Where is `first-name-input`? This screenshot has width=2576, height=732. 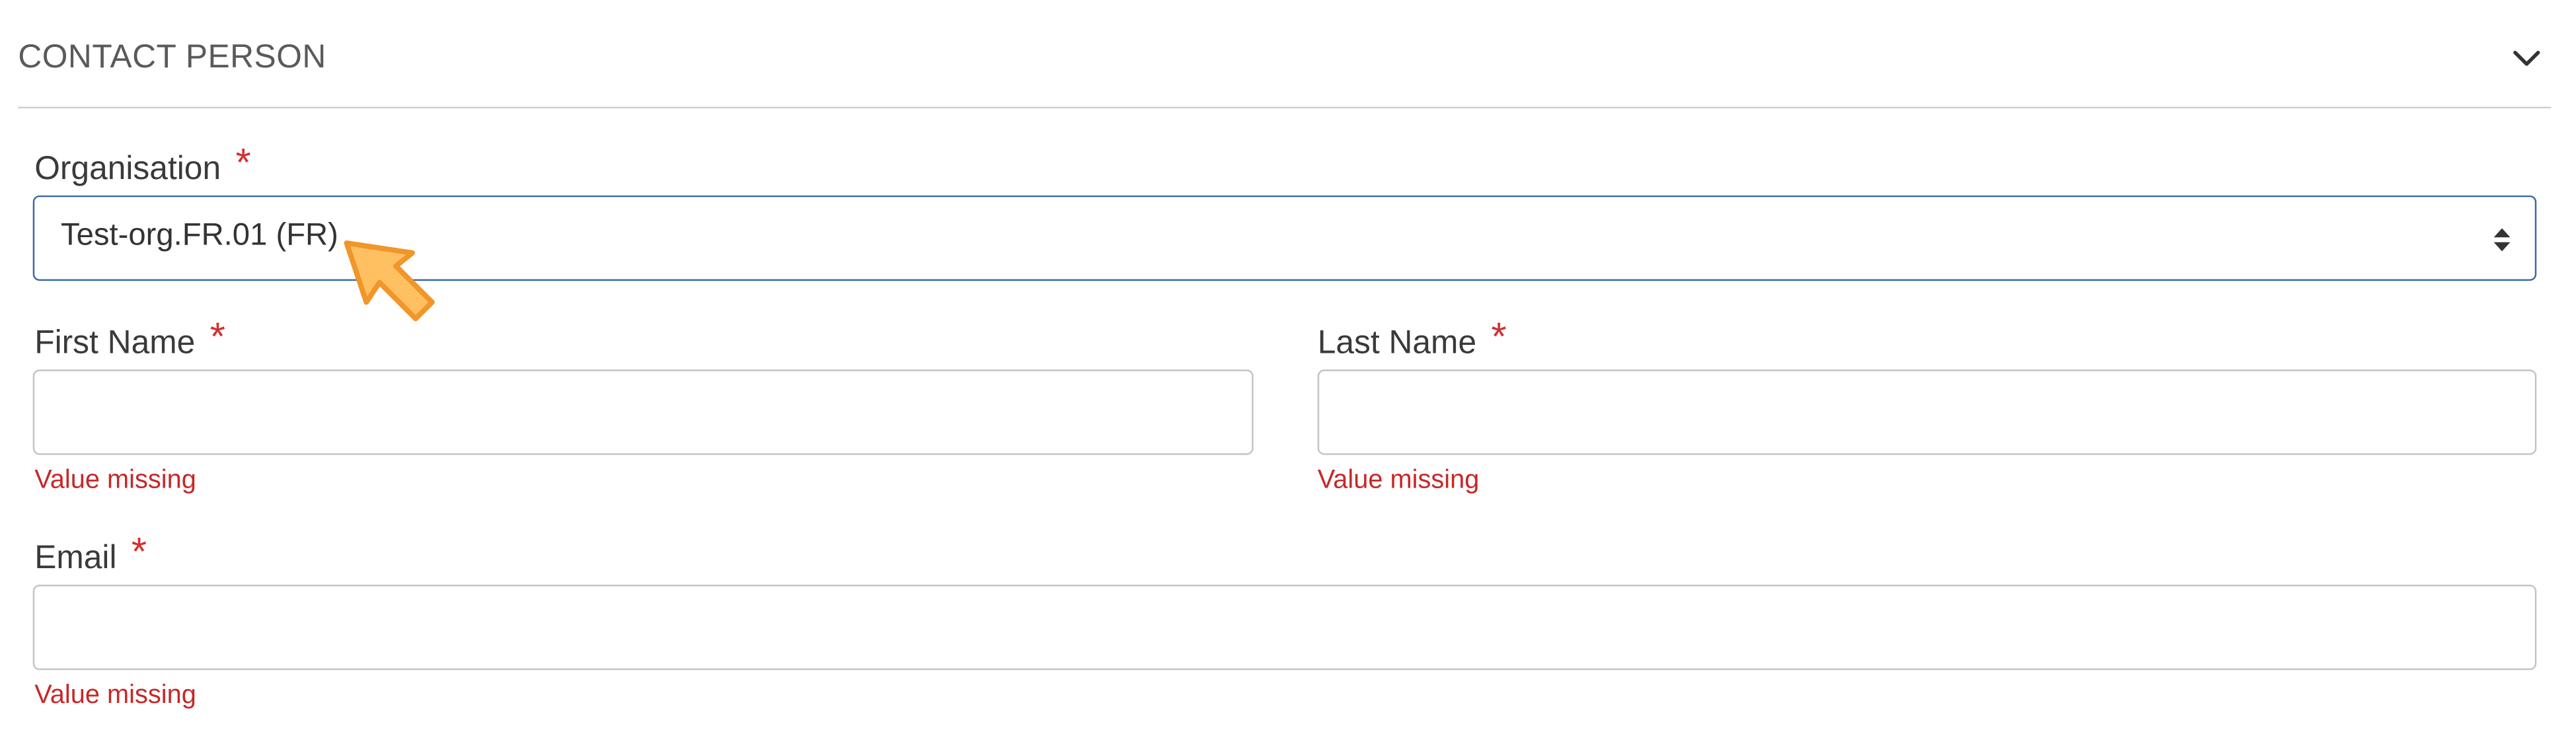
first-name-input is located at coordinates (643, 412).